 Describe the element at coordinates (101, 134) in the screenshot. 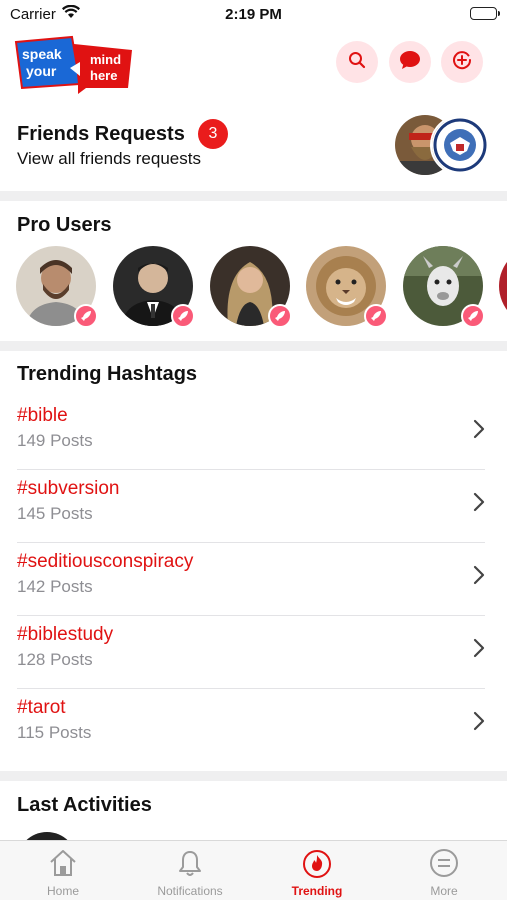

I see `friend-requests-title: Friends Requests` at that location.